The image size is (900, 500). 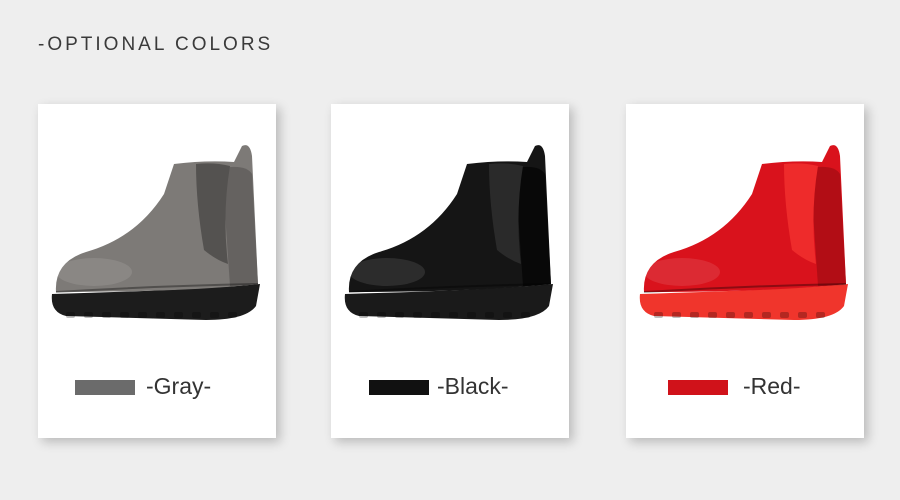 What do you see at coordinates (772, 386) in the screenshot?
I see `red-label: -Red-` at bounding box center [772, 386].